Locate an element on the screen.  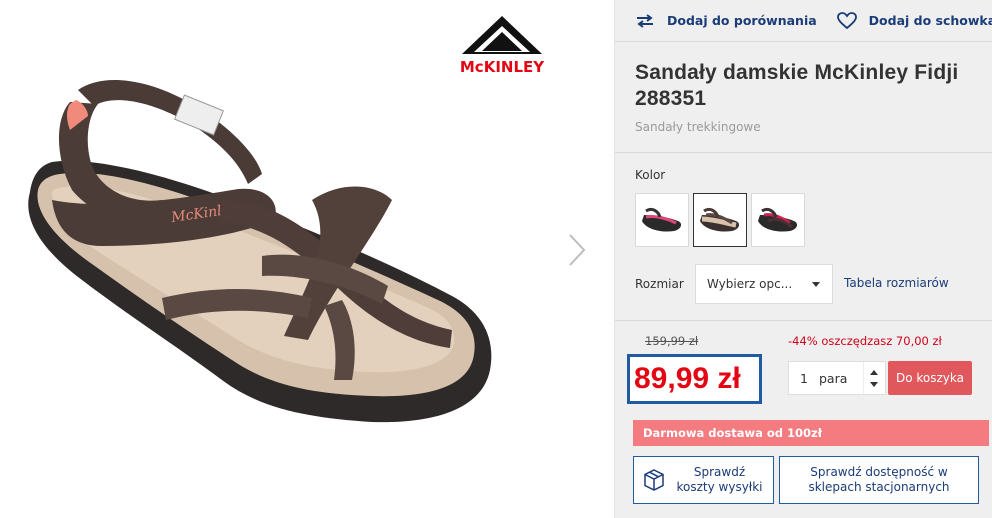
check-shipping-cost-label: Sprawdź koszty wysyłki is located at coordinates (719, 479).